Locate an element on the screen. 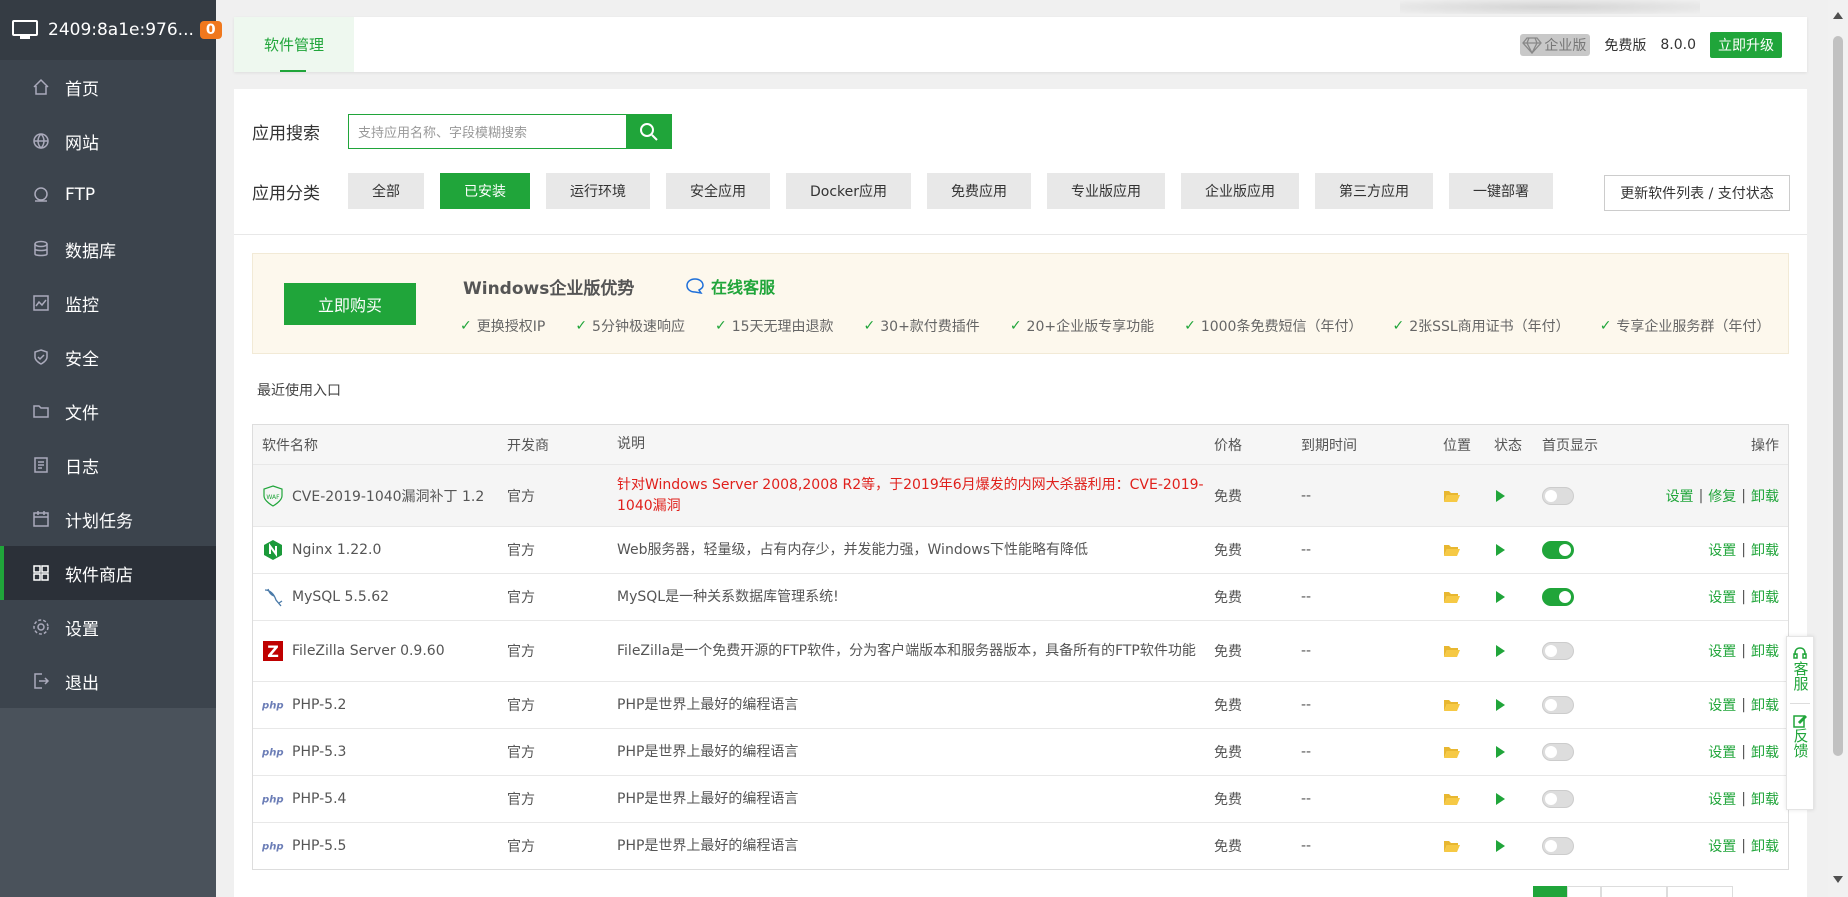  sidebar-item-settings: 设置 is located at coordinates (108, 627).